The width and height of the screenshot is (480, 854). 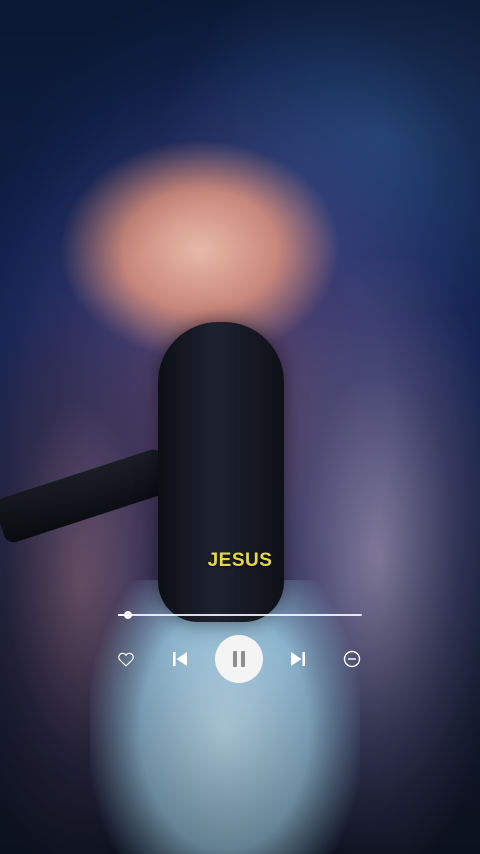 I want to click on playback-controls, so click(x=240, y=659).